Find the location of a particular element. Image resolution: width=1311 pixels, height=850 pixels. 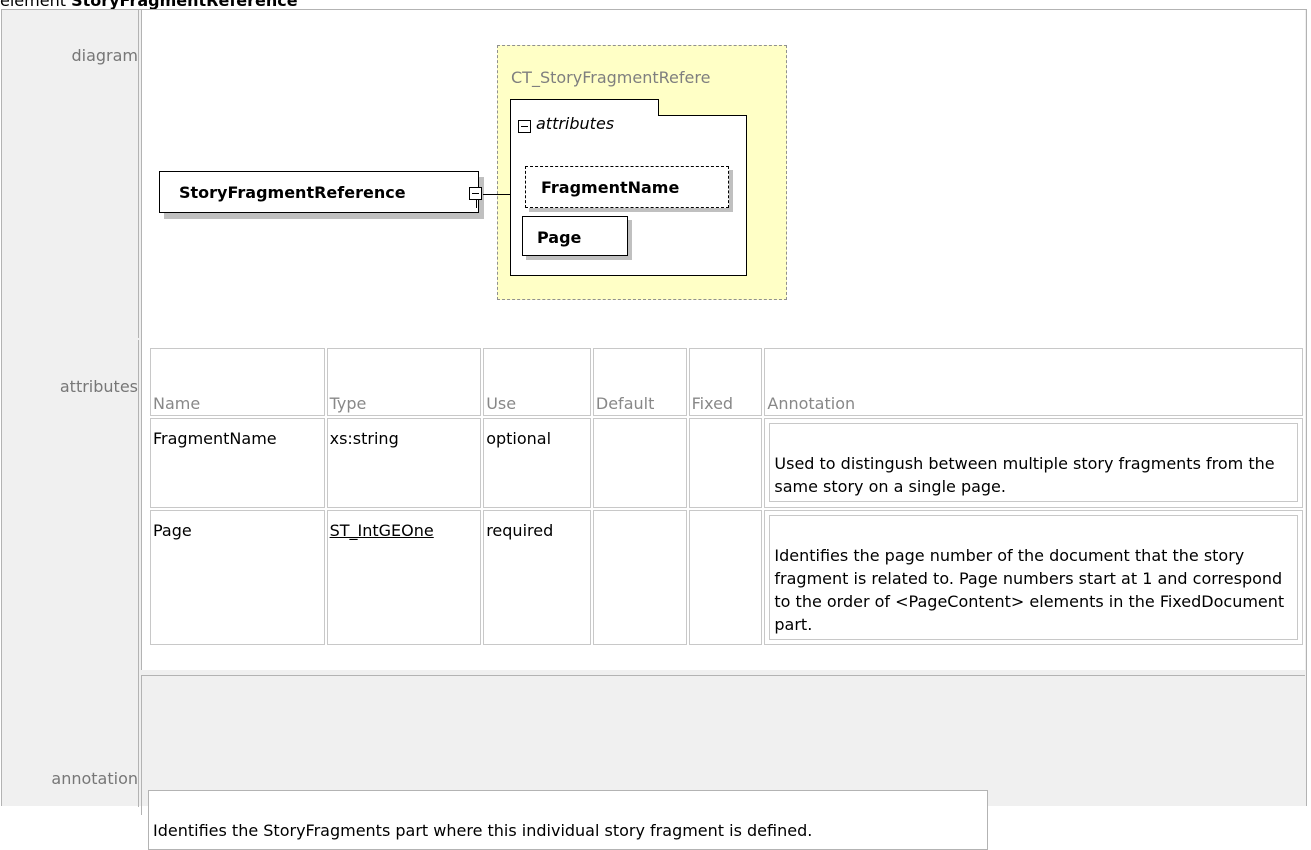

annotation-label: annotation is located at coordinates (94, 778).